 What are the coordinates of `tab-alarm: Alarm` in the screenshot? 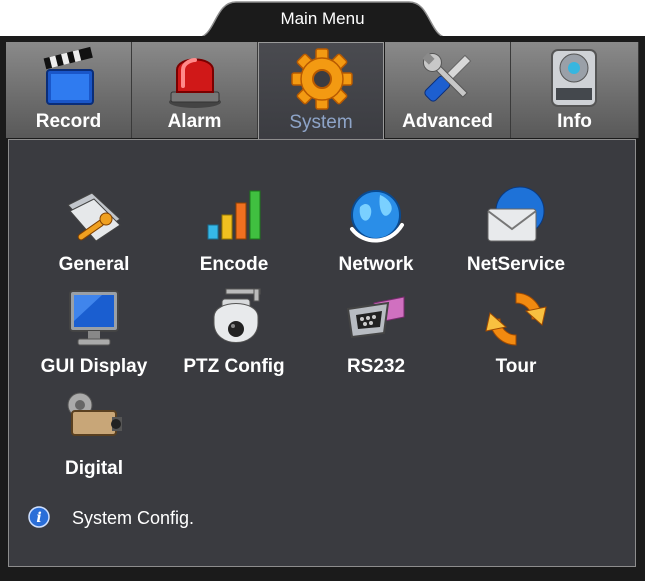 It's located at (195, 90).